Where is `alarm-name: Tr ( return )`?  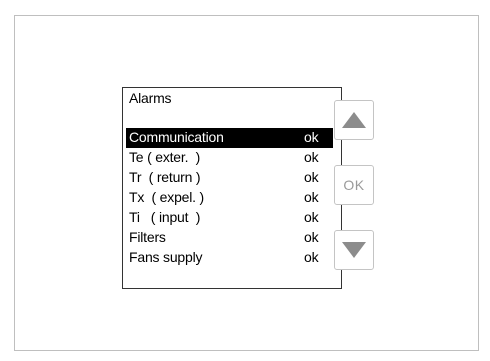 alarm-name: Tr ( return ) is located at coordinates (165, 177).